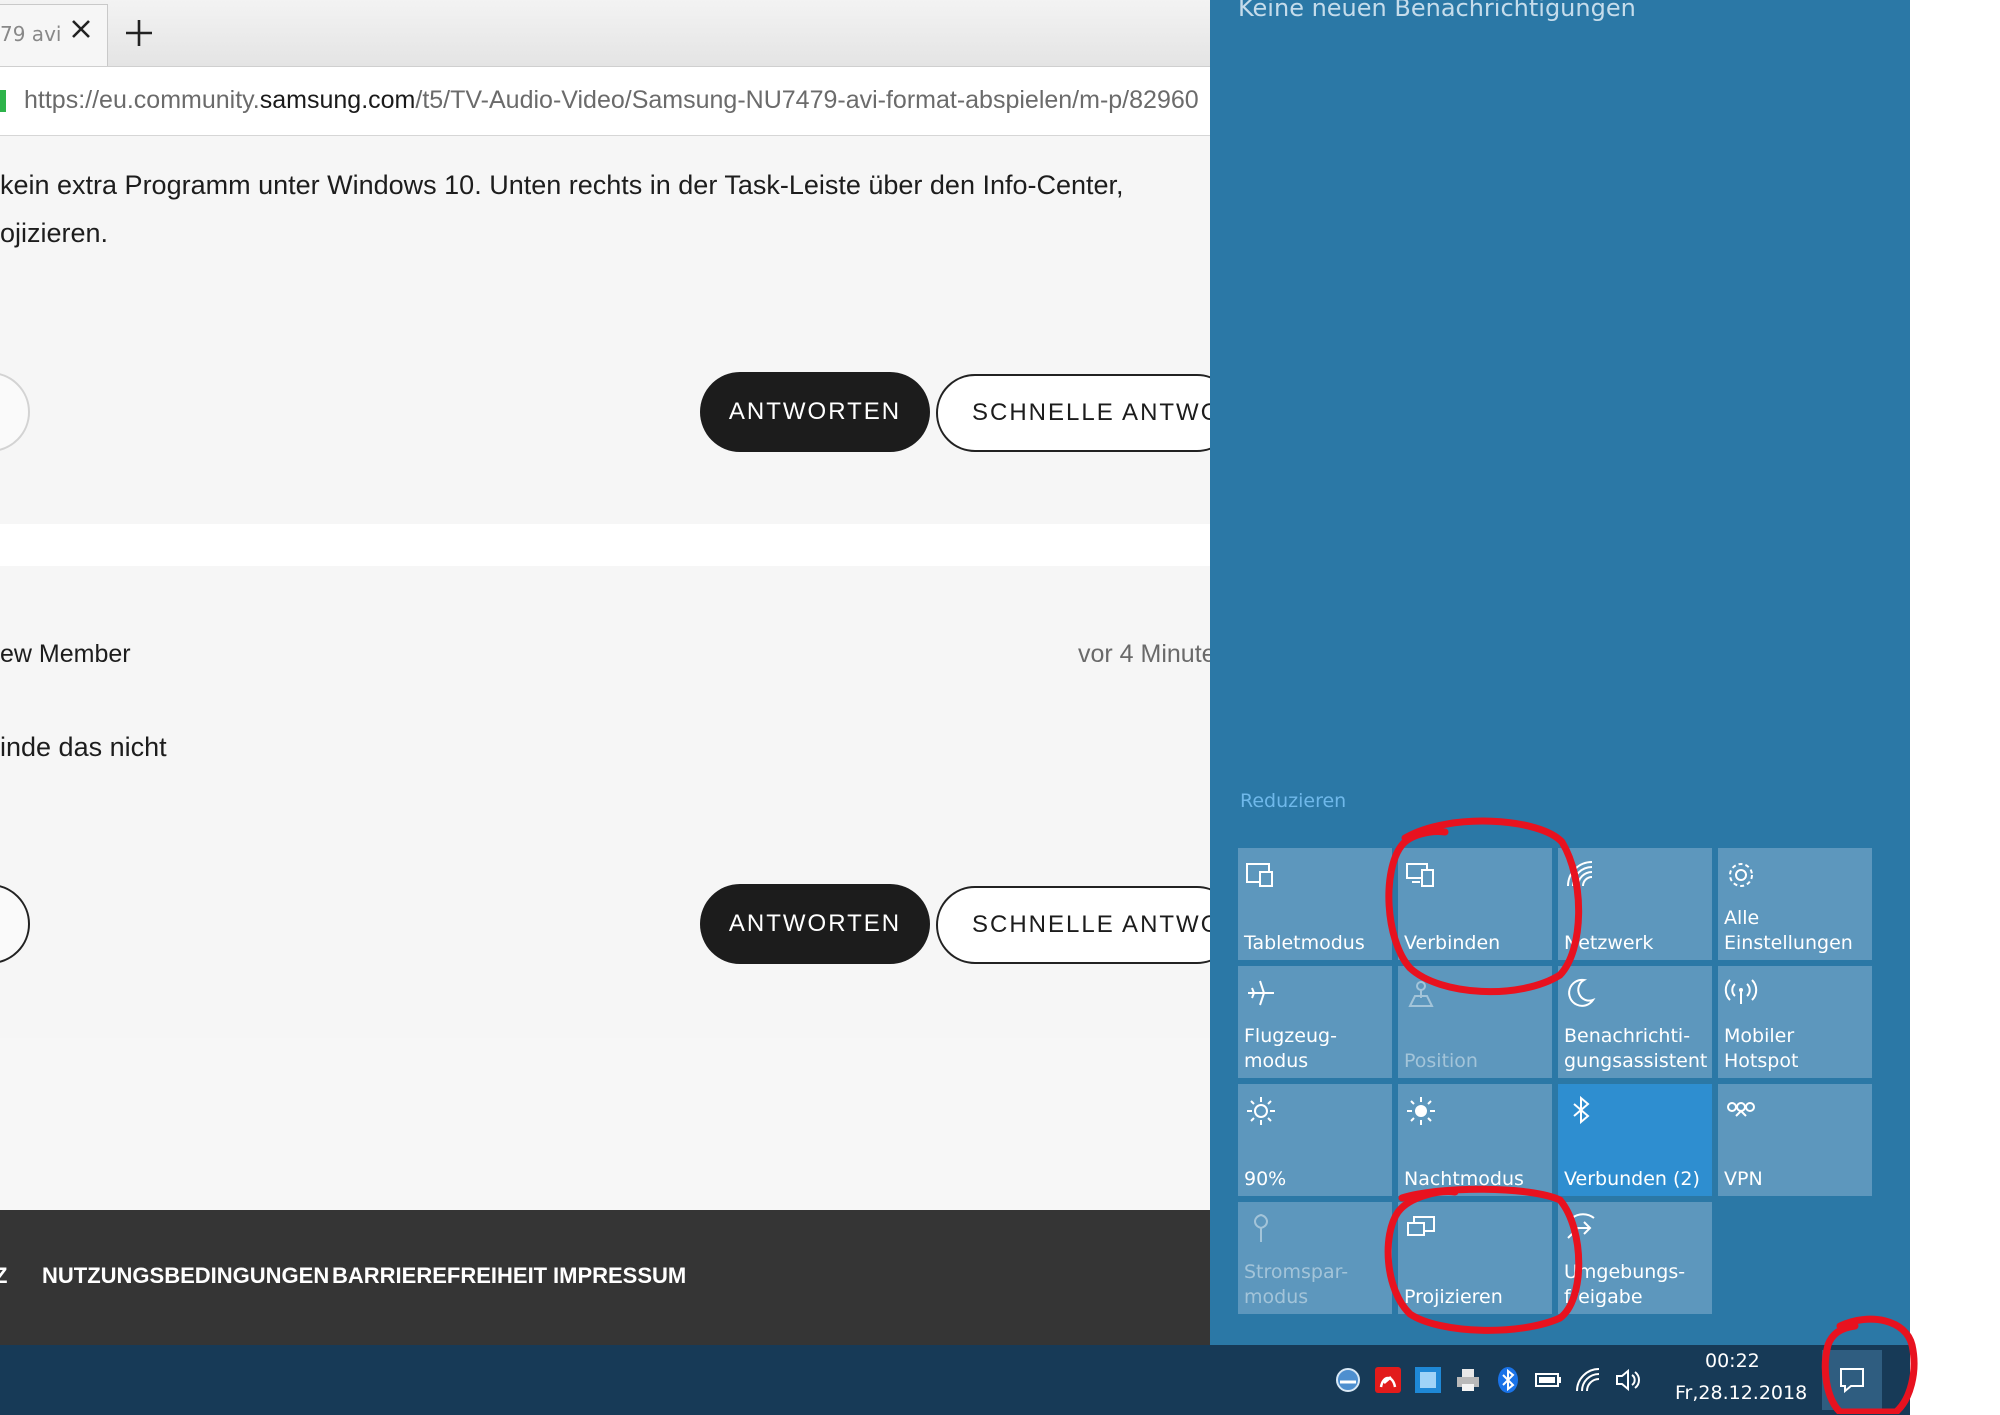  What do you see at coordinates (1428, 1380) in the screenshot?
I see `app-icon` at bounding box center [1428, 1380].